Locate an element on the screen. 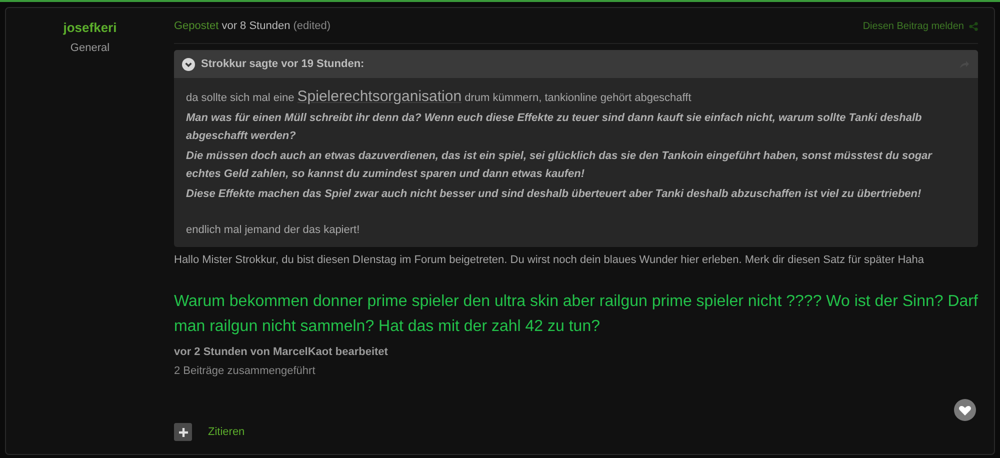 The height and width of the screenshot is (458, 1000). report-link: Diesen Beitrag melden is located at coordinates (913, 26).